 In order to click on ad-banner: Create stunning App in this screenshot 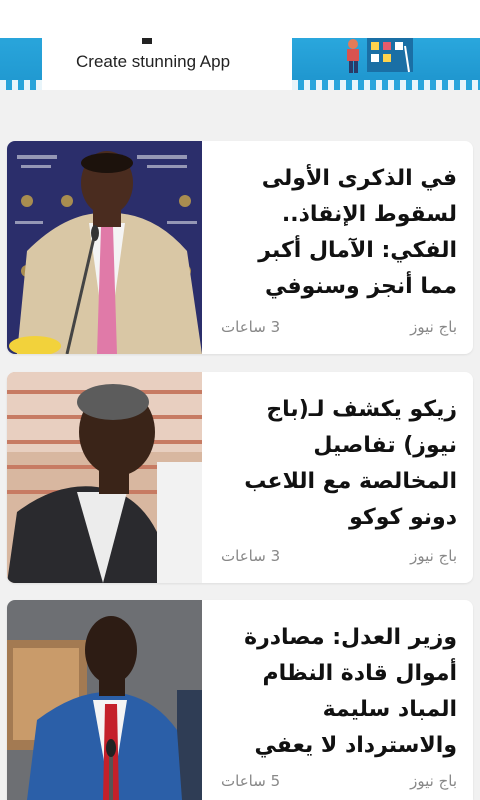, I will do `click(240, 64)`.